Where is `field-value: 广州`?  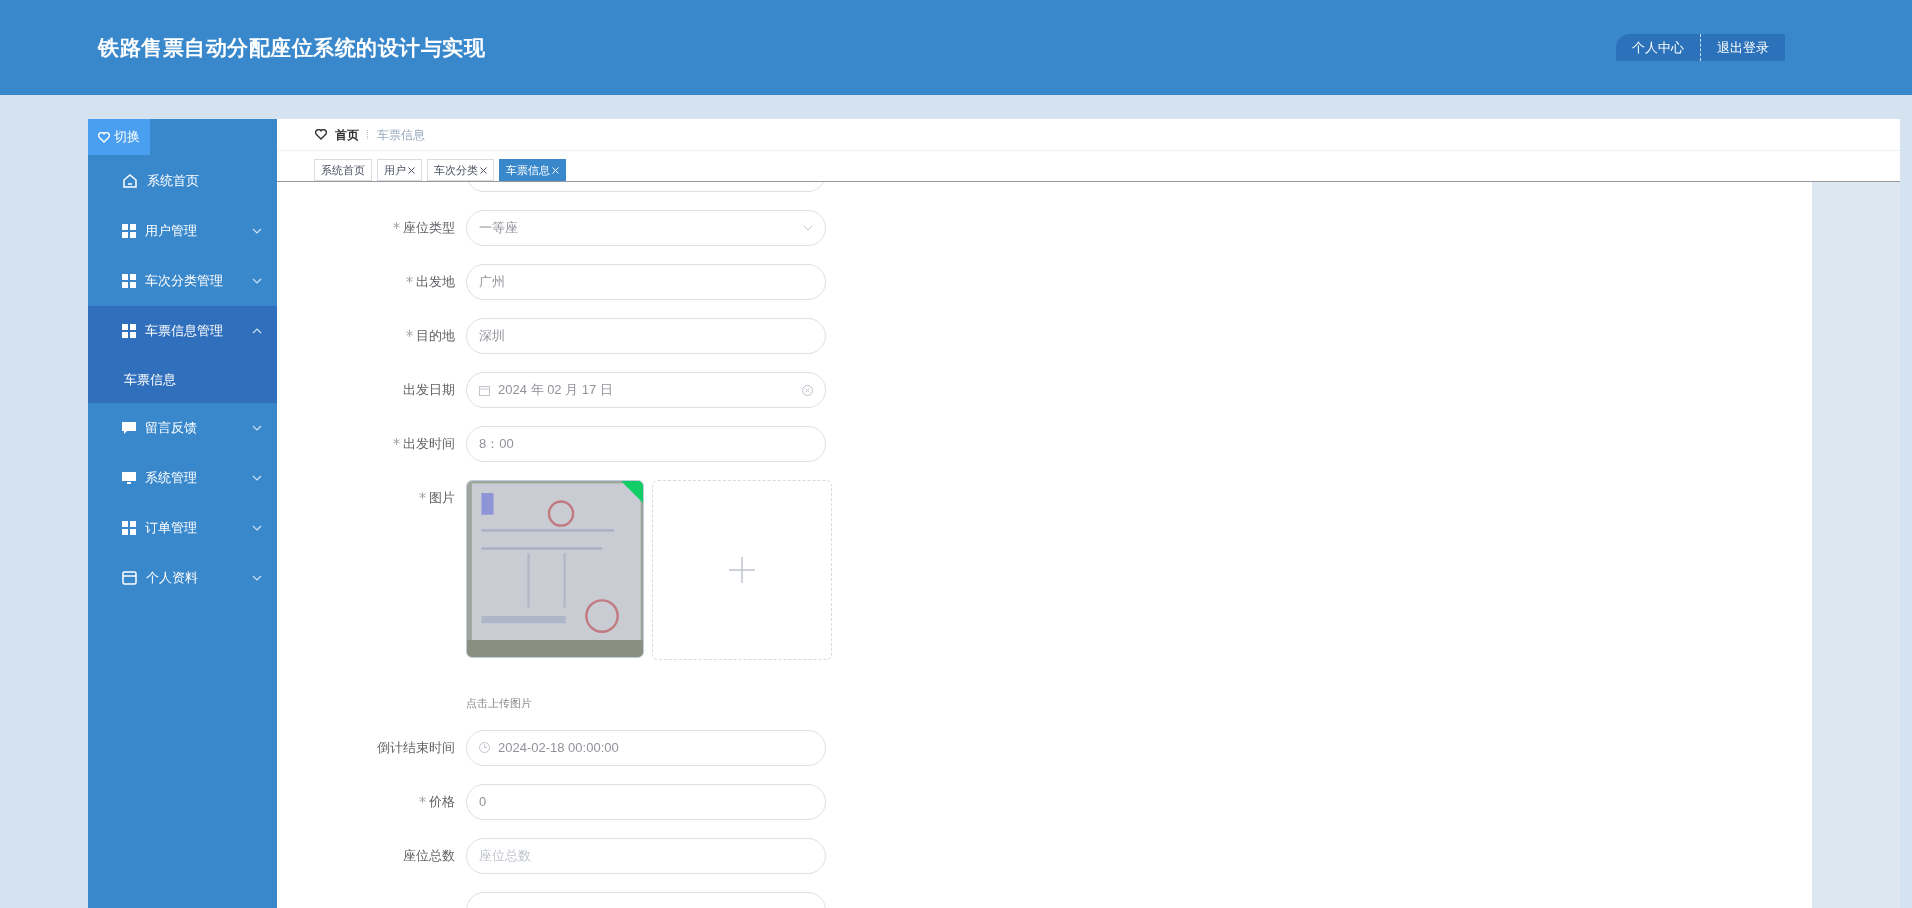
field-value: 广州 is located at coordinates (492, 282).